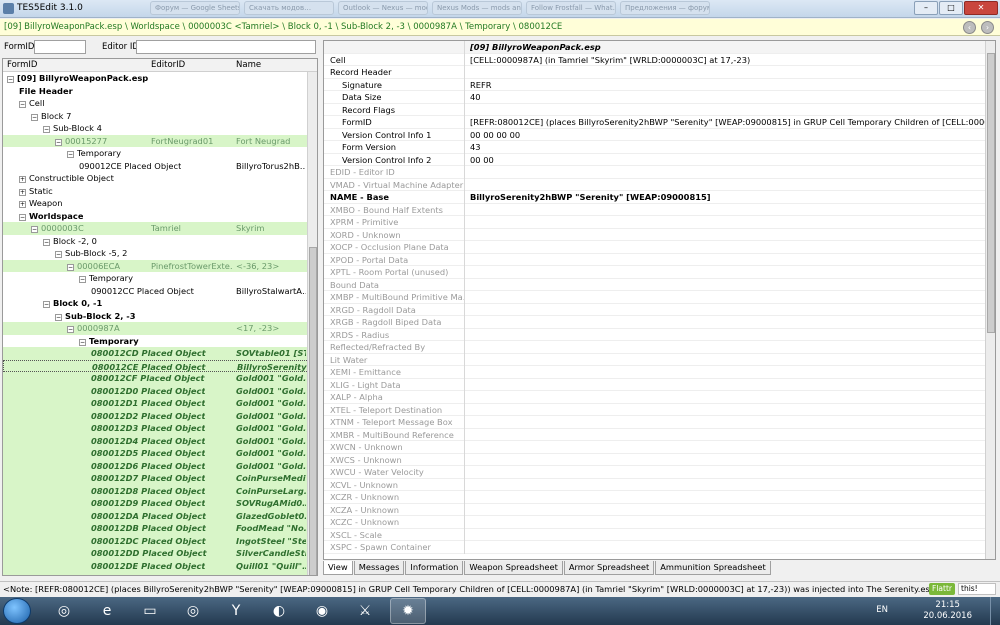 The image size is (1000, 625). I want to click on tree-scrollbar-thumb, so click(313, 411).